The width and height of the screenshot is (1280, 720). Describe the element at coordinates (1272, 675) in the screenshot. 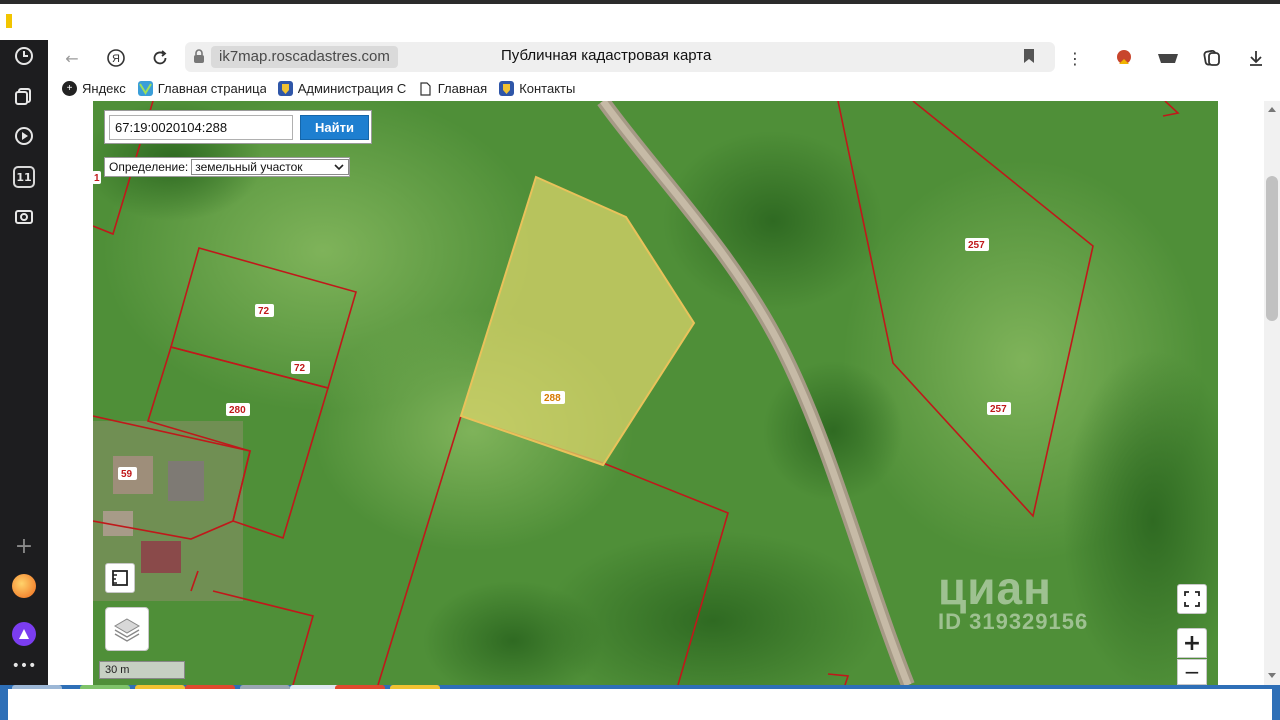

I see `scroll-down-arrow-icon` at that location.